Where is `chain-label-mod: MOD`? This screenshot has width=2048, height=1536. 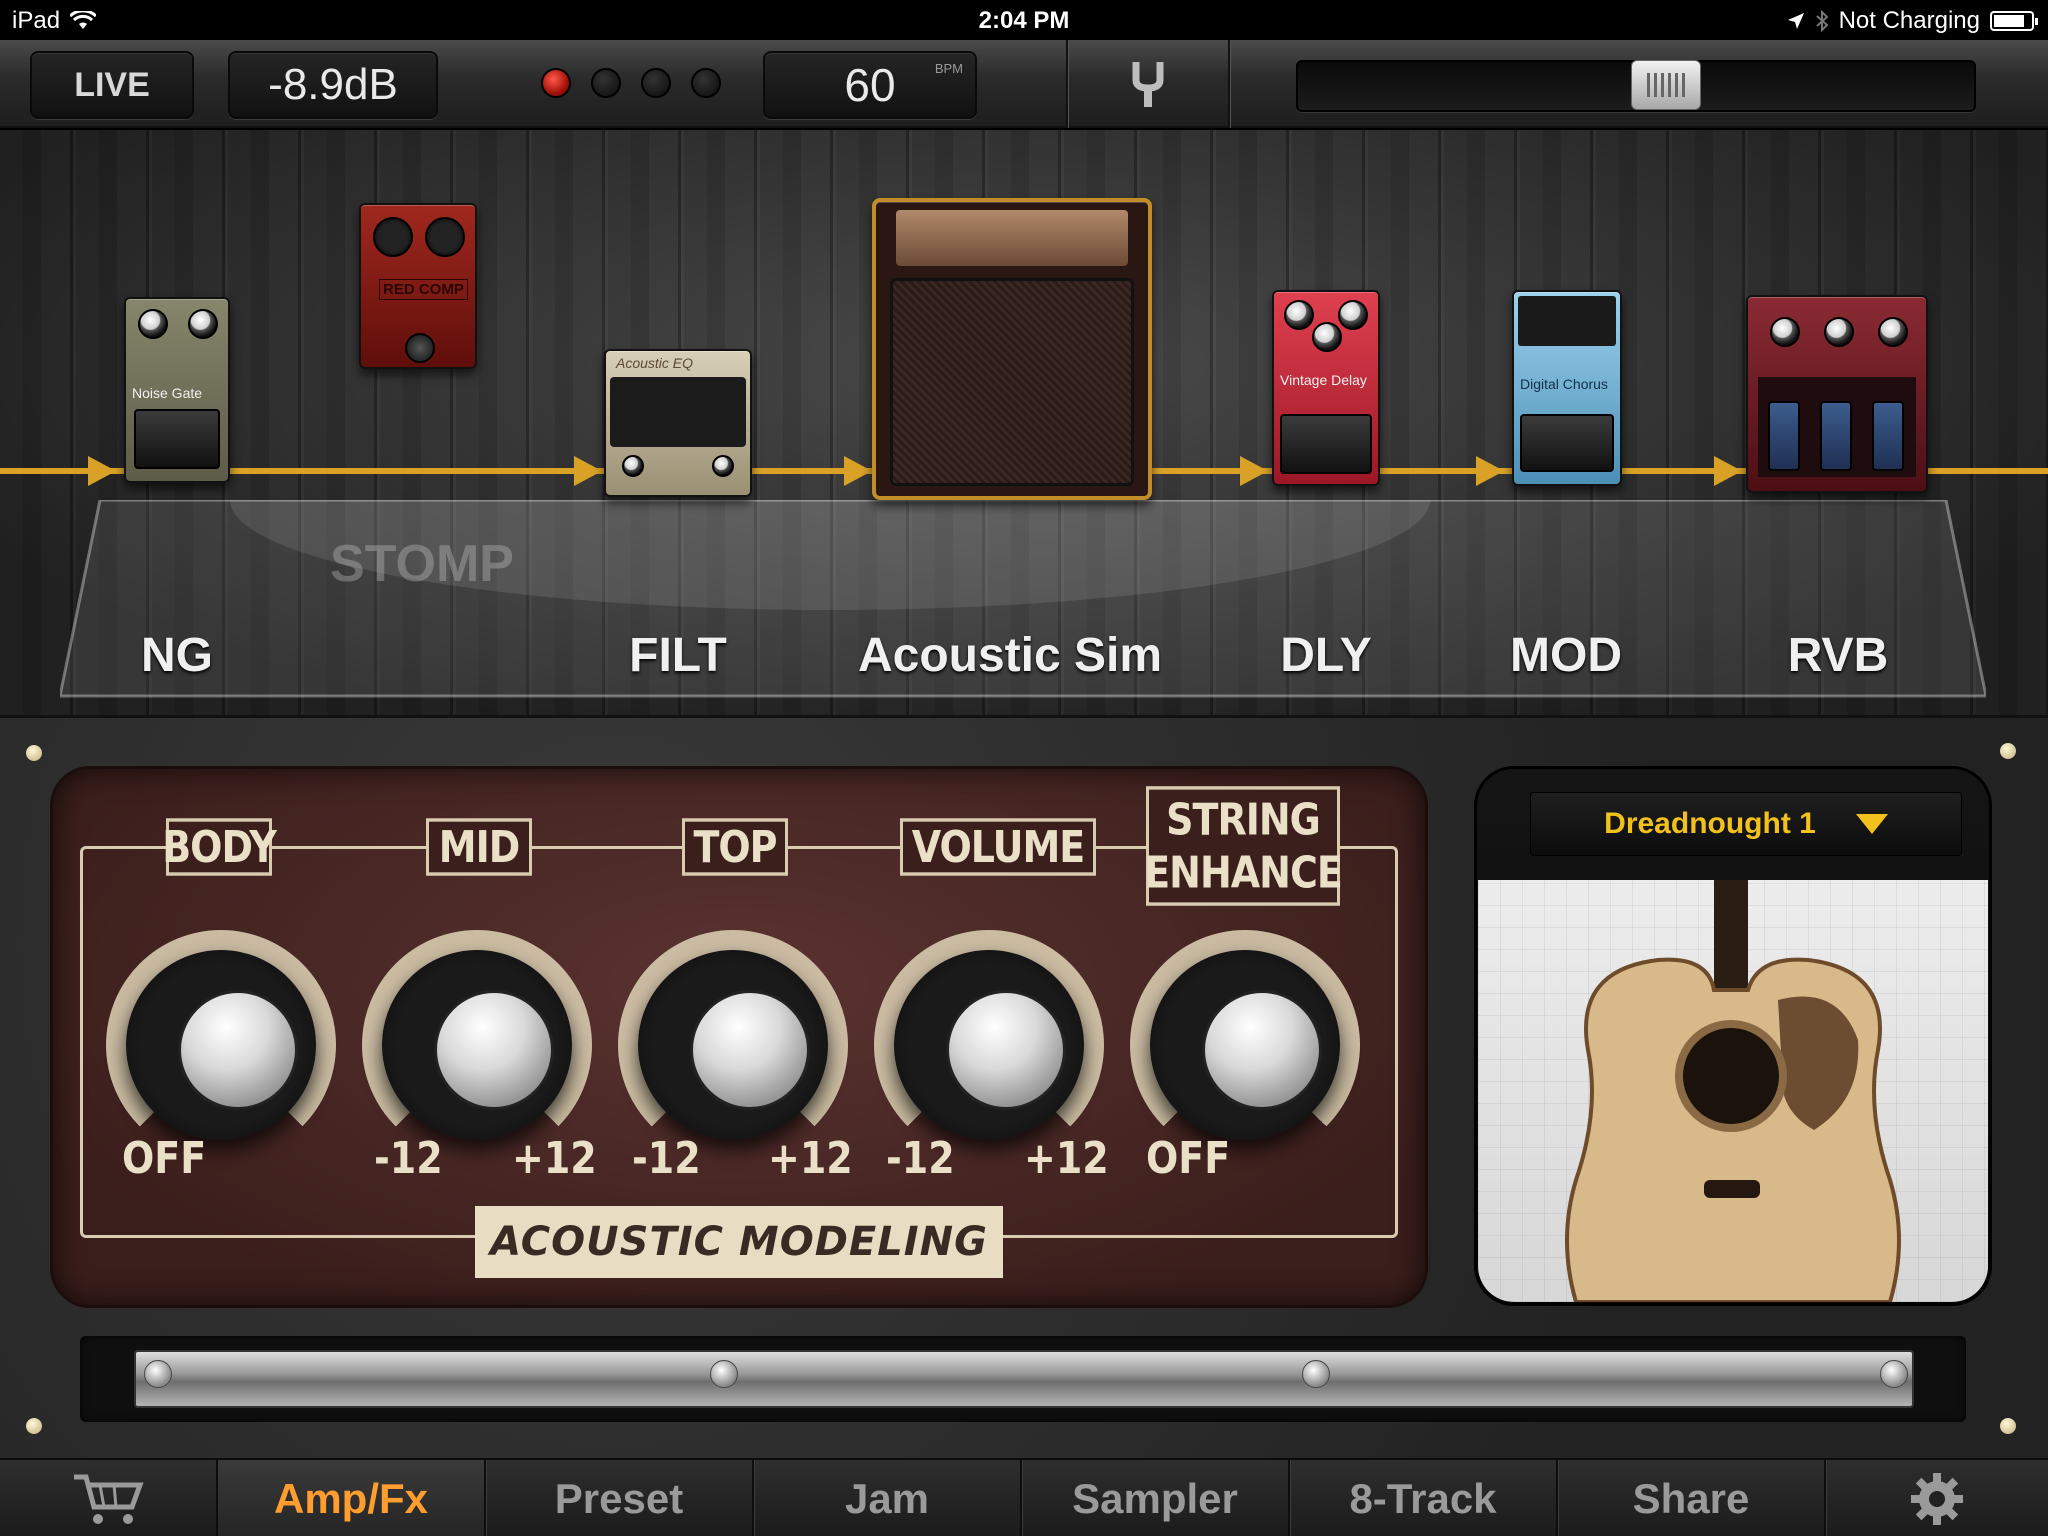 chain-label-mod: MOD is located at coordinates (1566, 655).